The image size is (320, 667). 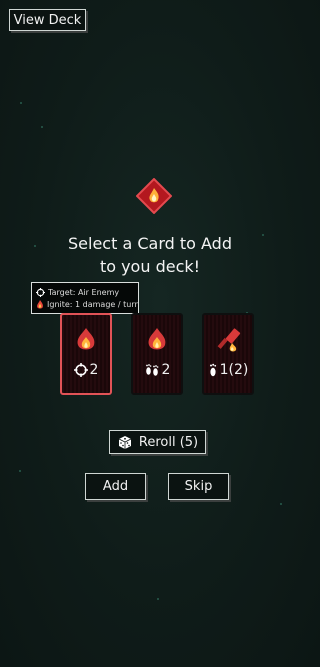 I want to click on card-option-fire-target: 2, so click(x=86, y=354).